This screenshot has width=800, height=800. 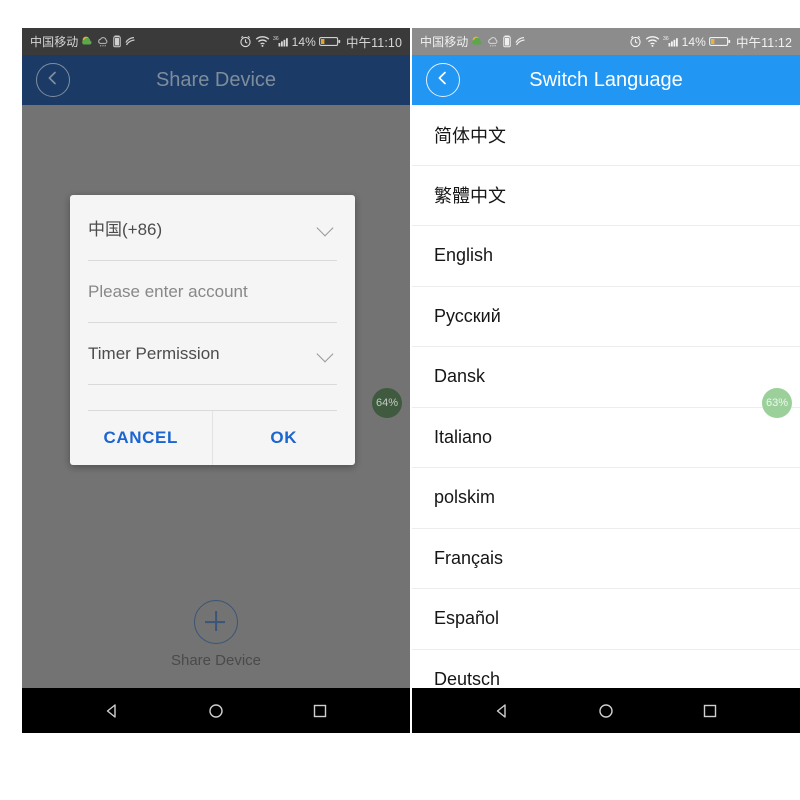 What do you see at coordinates (606, 317) in the screenshot?
I see `list-item: Русский` at bounding box center [606, 317].